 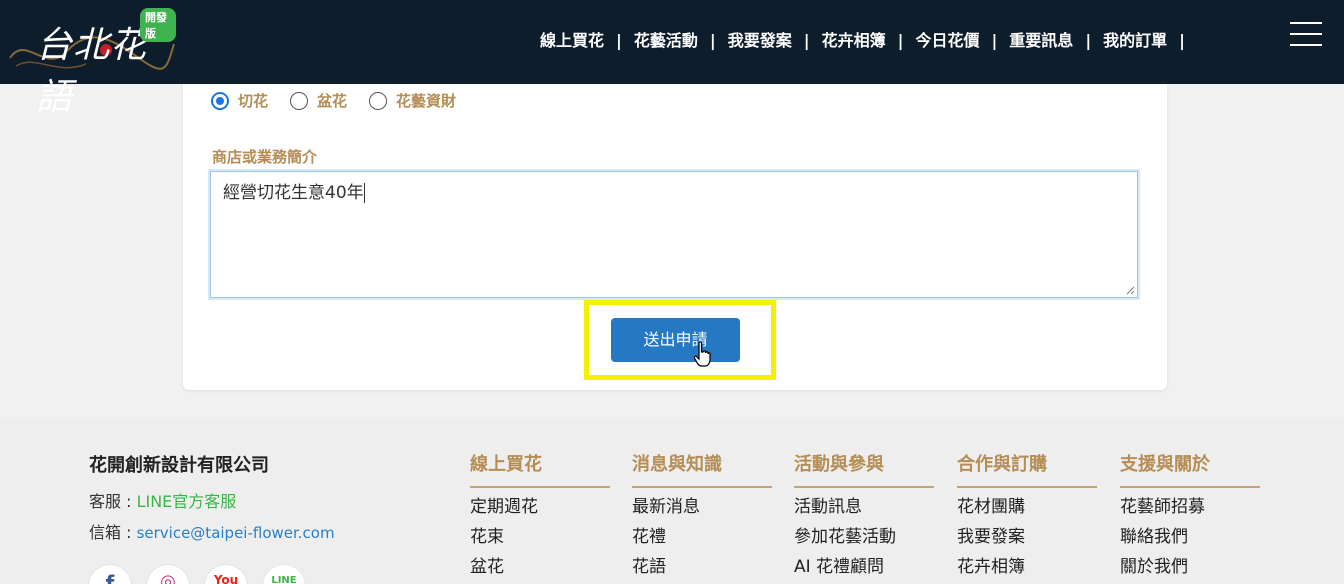 What do you see at coordinates (236, 533) in the screenshot?
I see `email-link: service@taipei-flower.com` at bounding box center [236, 533].